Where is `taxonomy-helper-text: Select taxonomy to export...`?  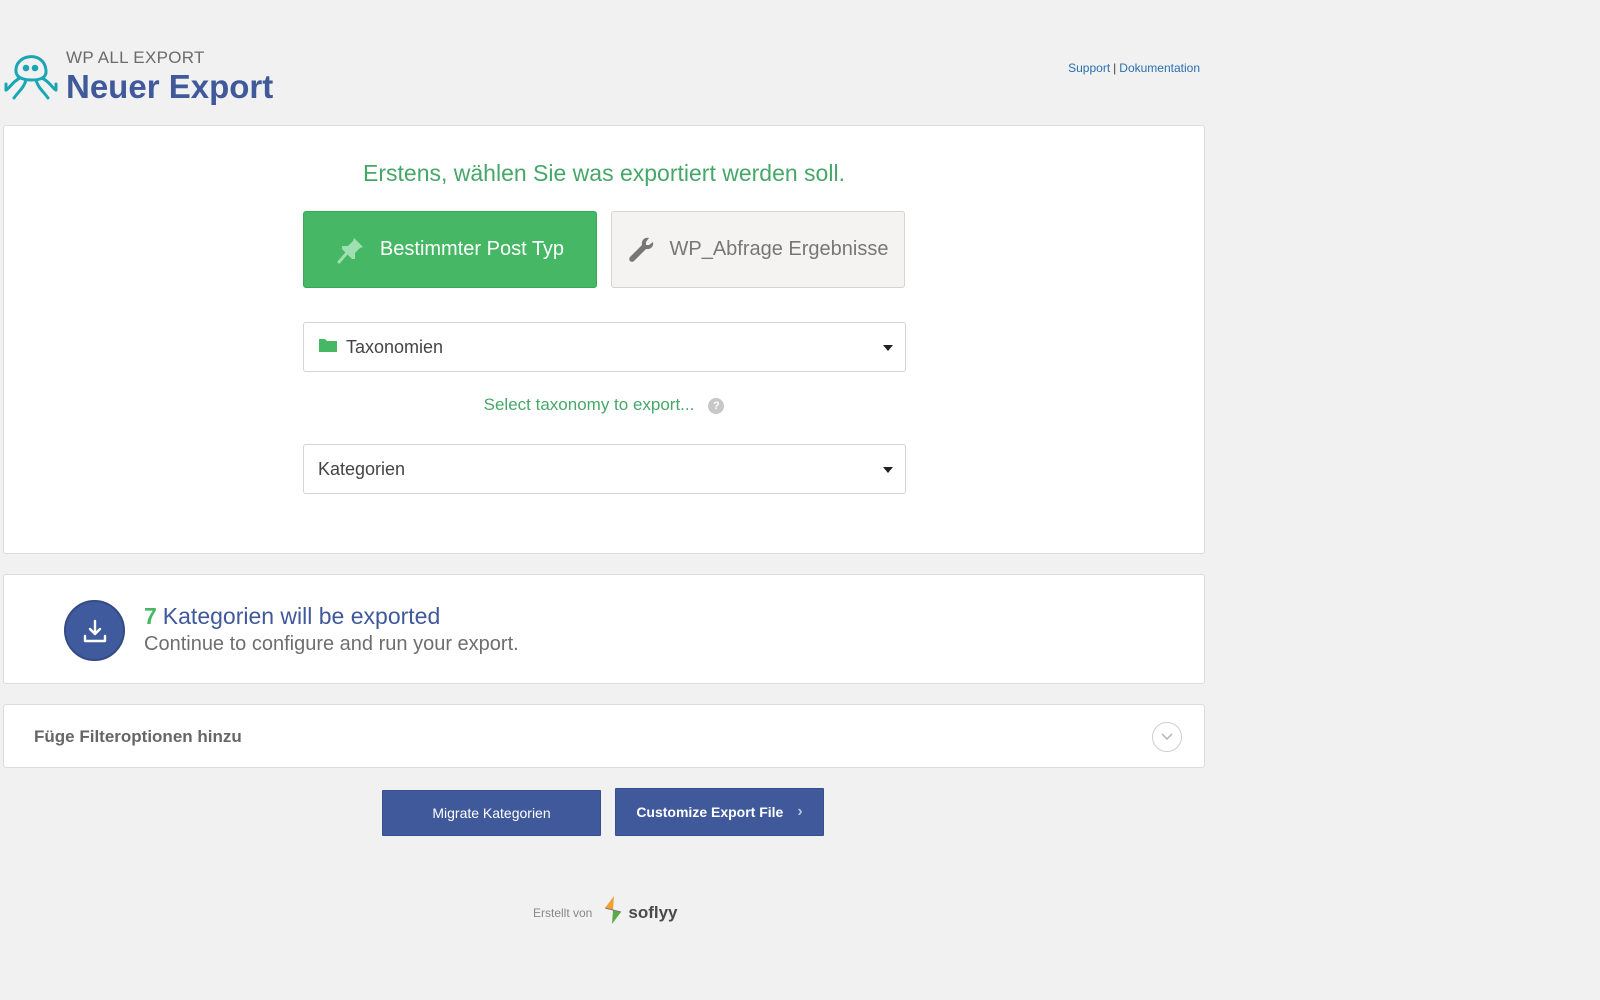
taxonomy-helper-text: Select taxonomy to export... is located at coordinates (589, 404).